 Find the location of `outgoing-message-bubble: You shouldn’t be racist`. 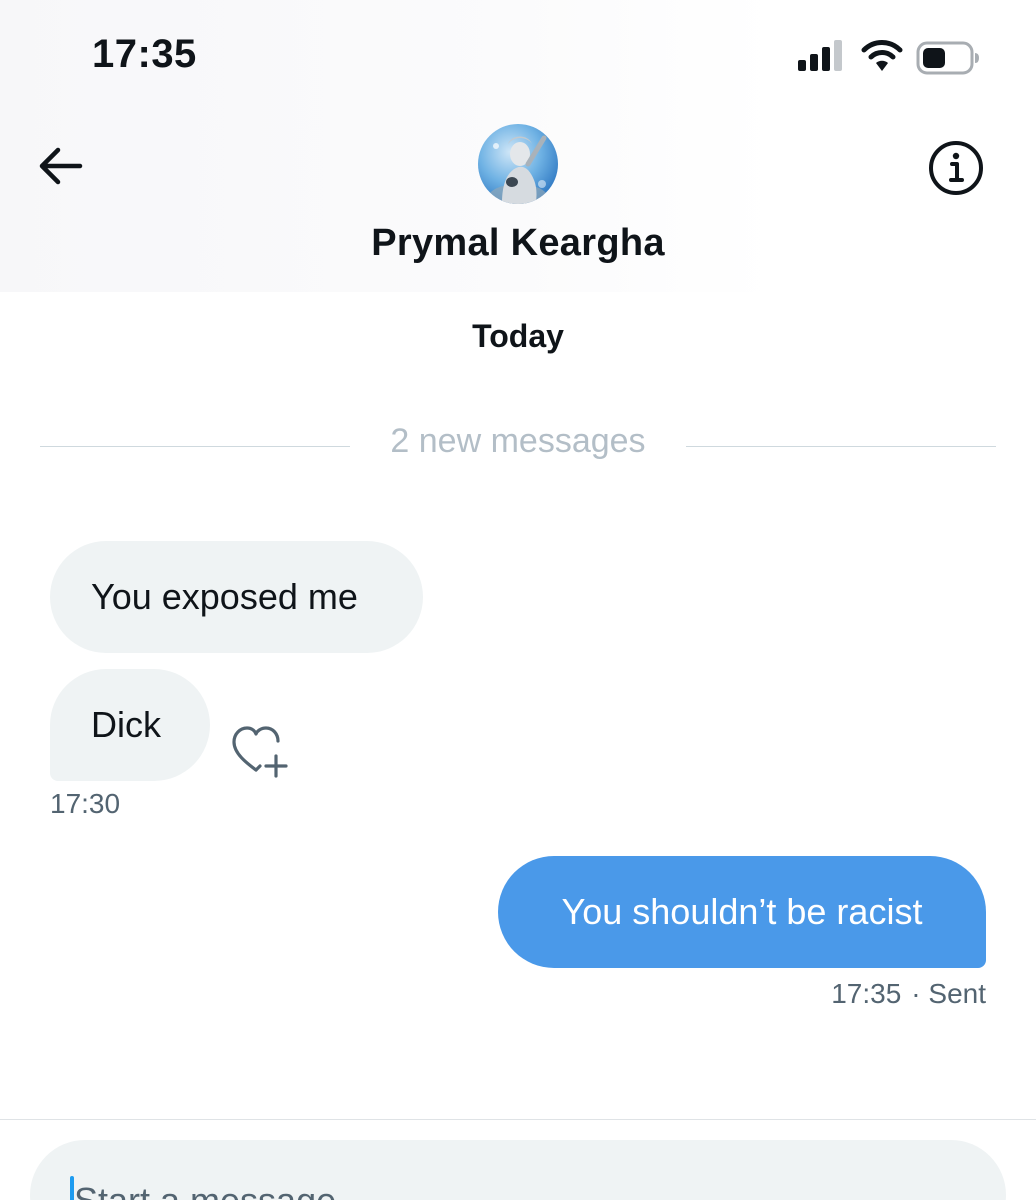

outgoing-message-bubble: You shouldn’t be racist is located at coordinates (742, 912).